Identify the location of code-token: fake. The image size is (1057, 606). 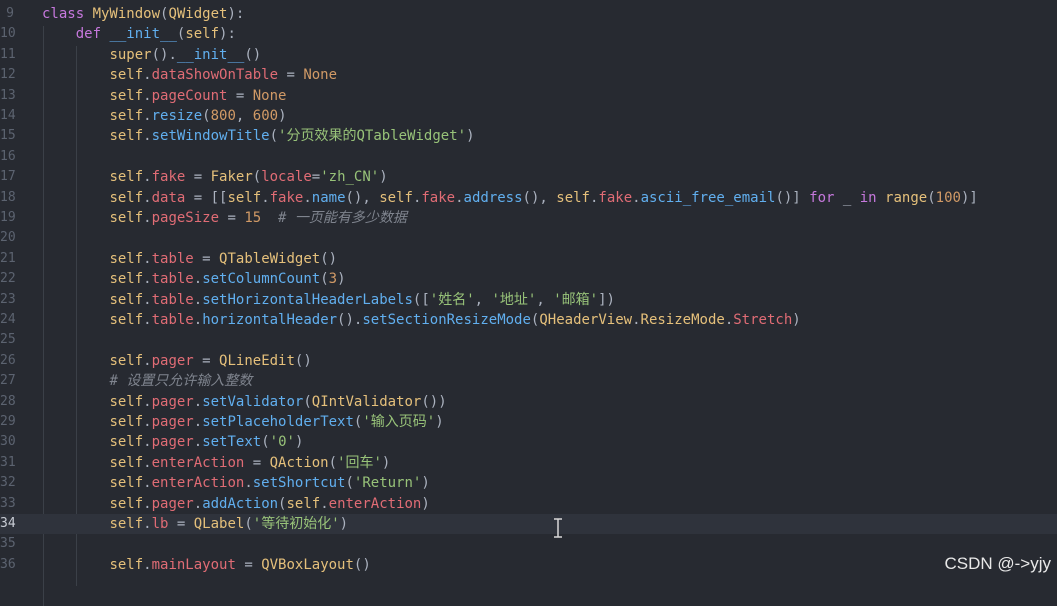
(286, 197).